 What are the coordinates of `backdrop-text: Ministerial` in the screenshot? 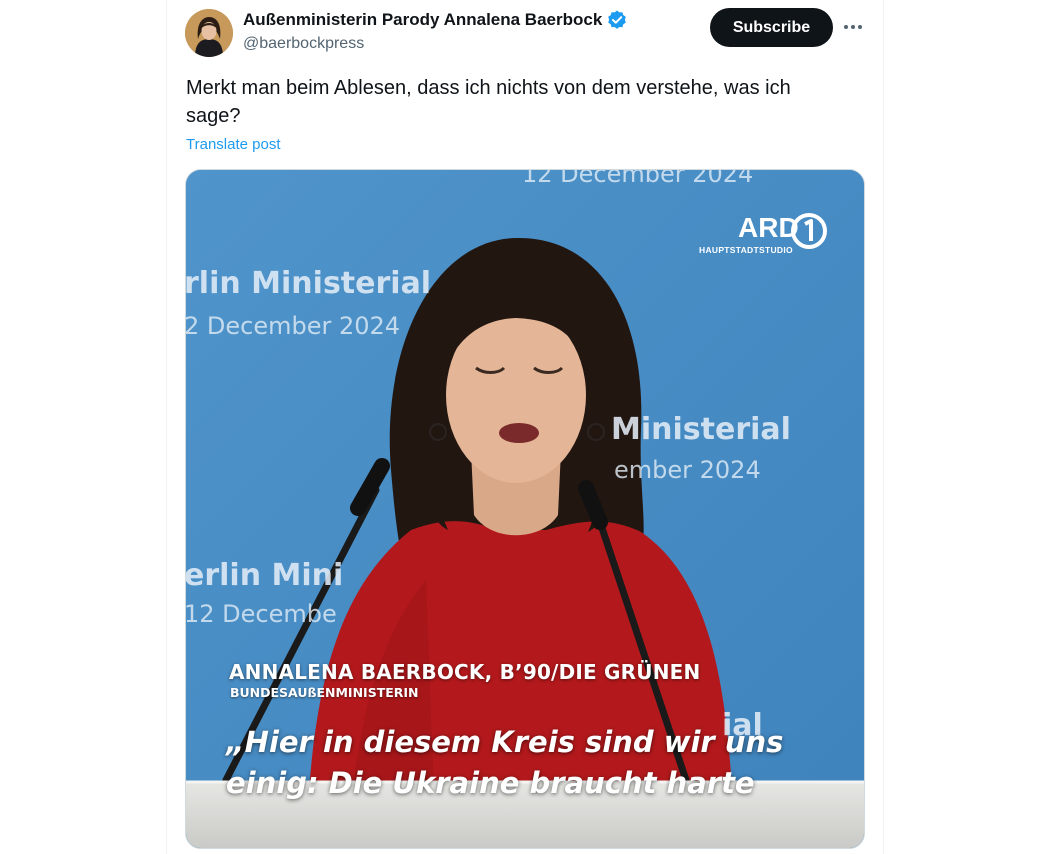 It's located at (701, 429).